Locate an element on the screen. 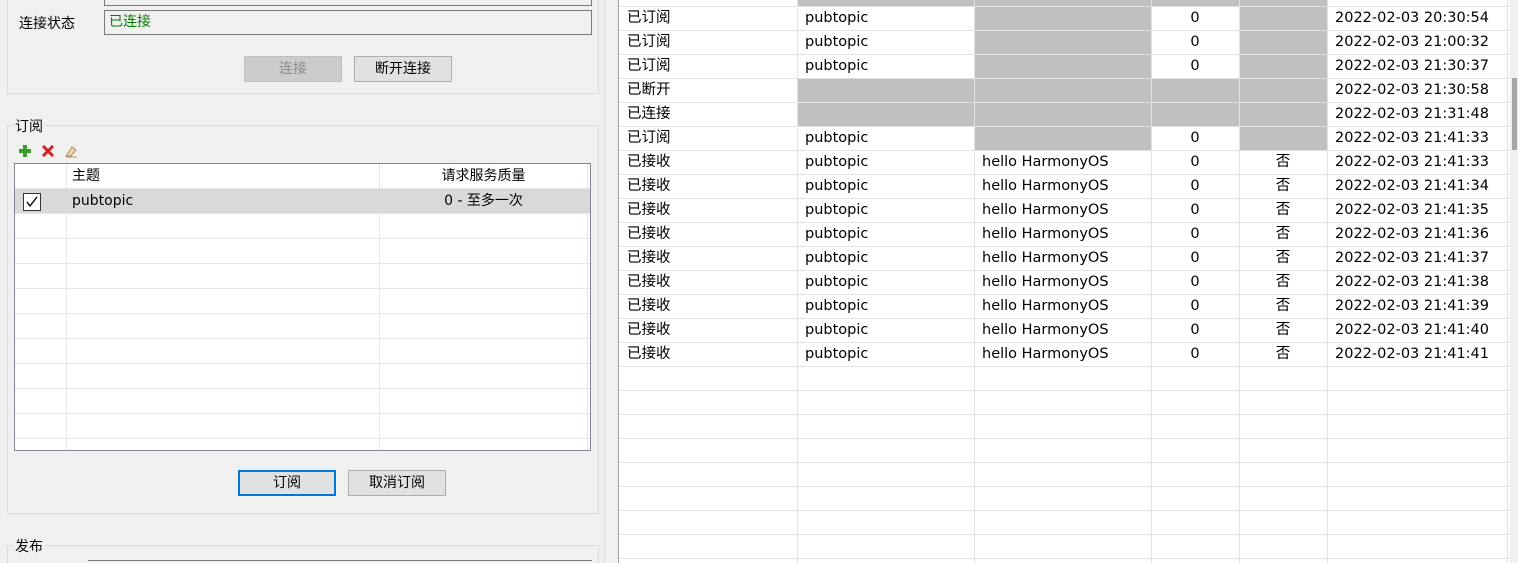  subscription-checkbox is located at coordinates (32, 202).